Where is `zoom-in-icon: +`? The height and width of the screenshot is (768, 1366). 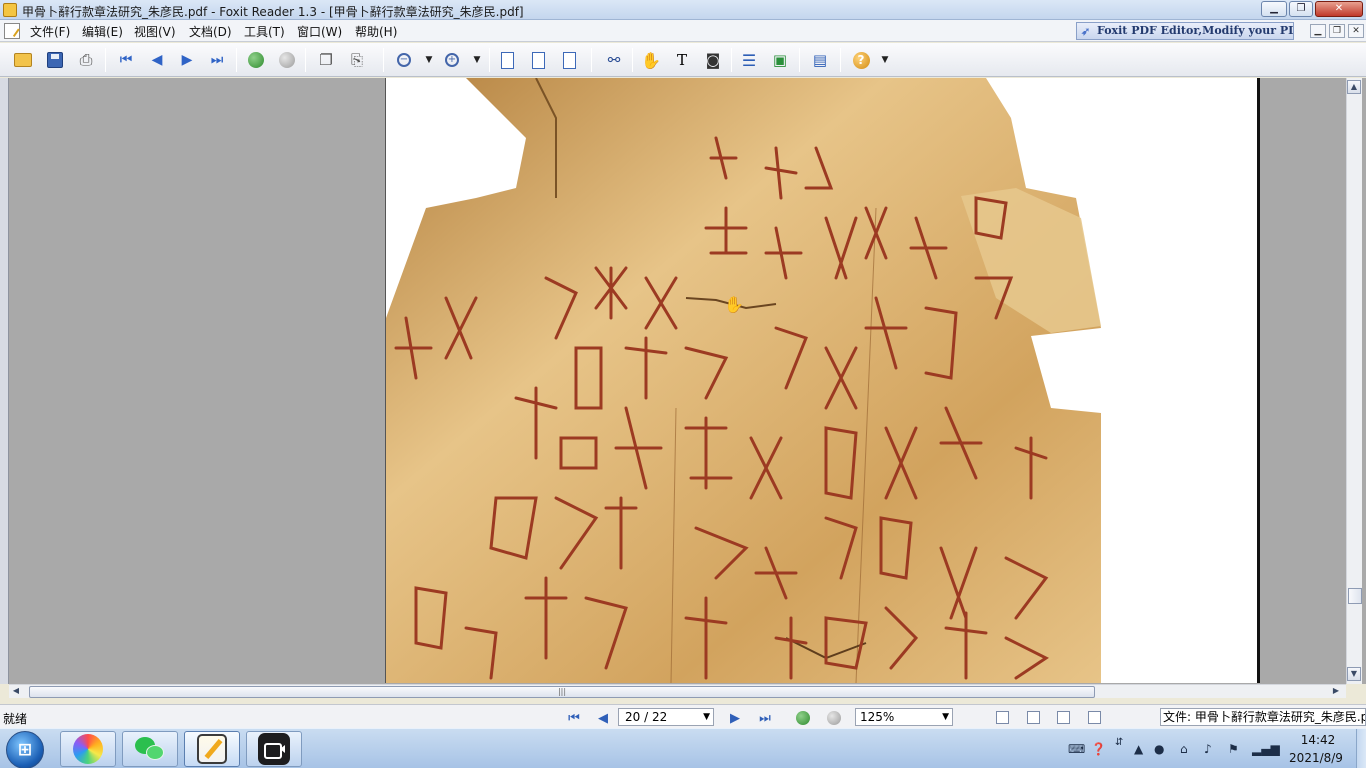
zoom-in-icon: + is located at coordinates (452, 60).